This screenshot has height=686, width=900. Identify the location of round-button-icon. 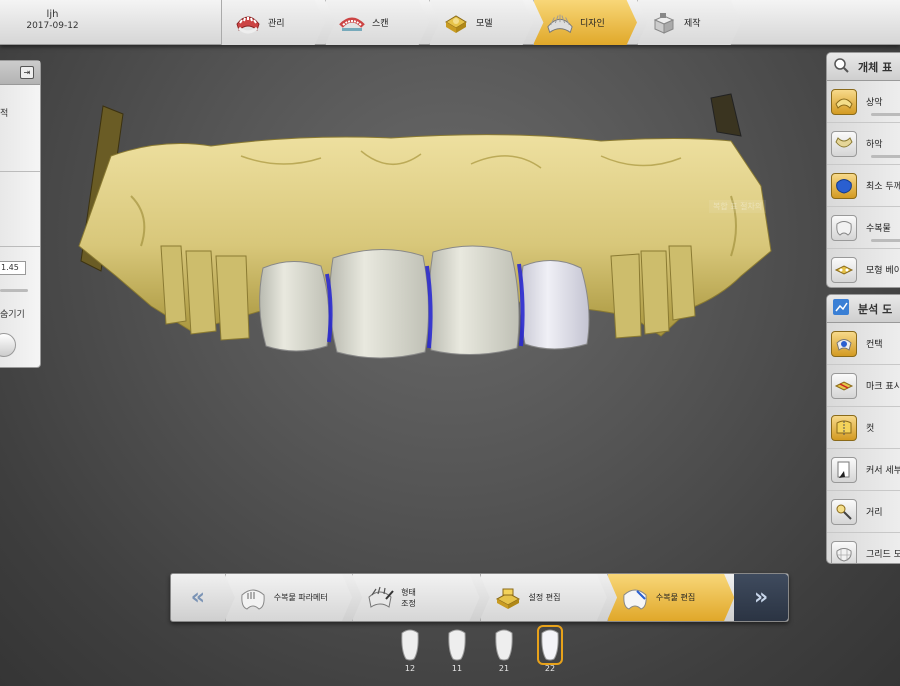
(8, 345).